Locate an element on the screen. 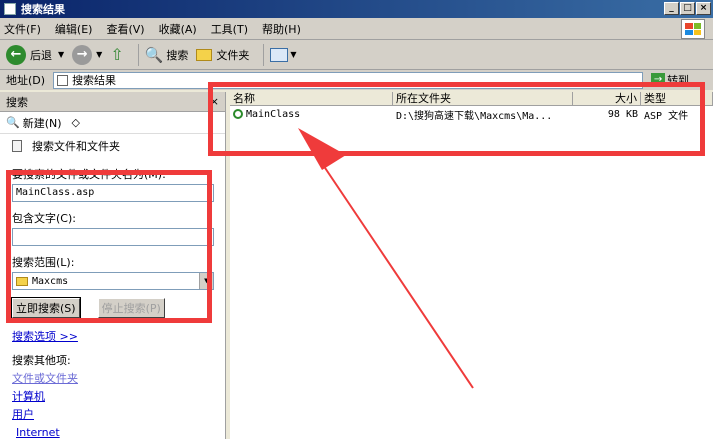  asp-file-icon is located at coordinates (238, 113).